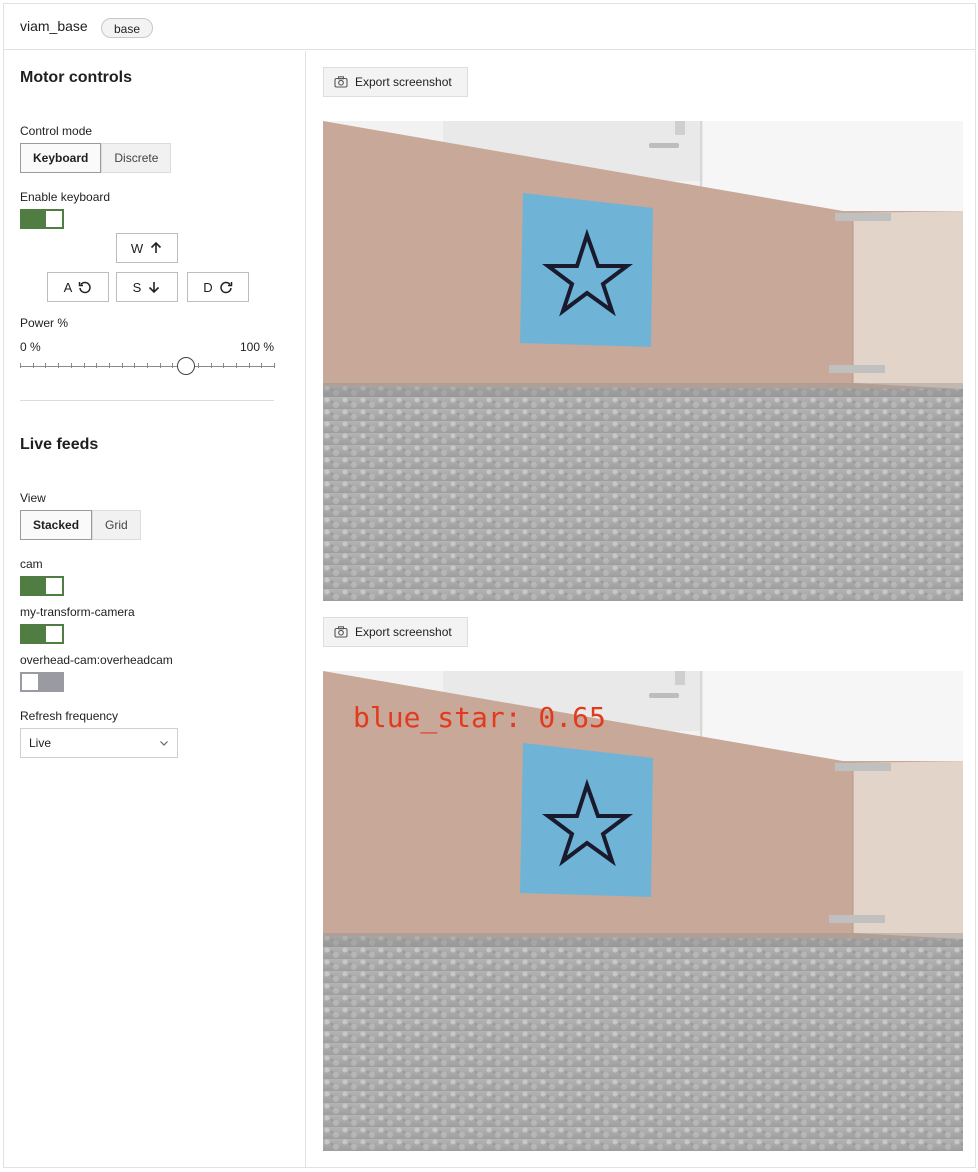  I want to click on mode-discrete-button: Discrete, so click(136, 158).